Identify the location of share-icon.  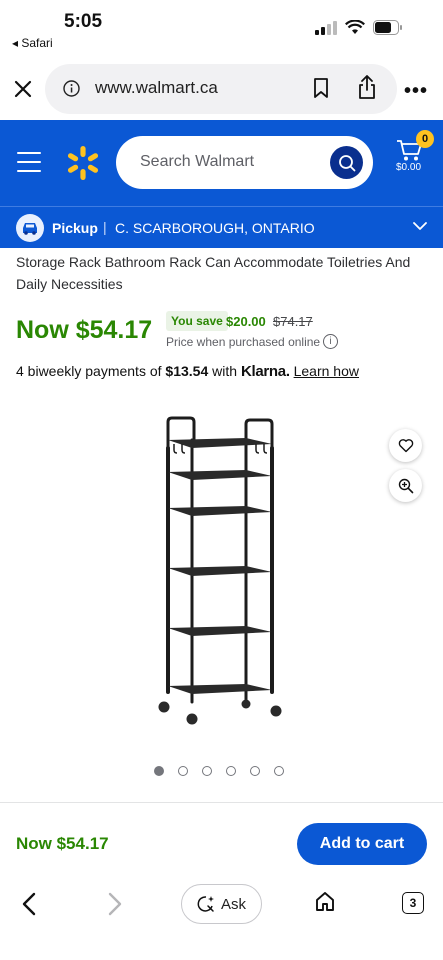
(367, 87).